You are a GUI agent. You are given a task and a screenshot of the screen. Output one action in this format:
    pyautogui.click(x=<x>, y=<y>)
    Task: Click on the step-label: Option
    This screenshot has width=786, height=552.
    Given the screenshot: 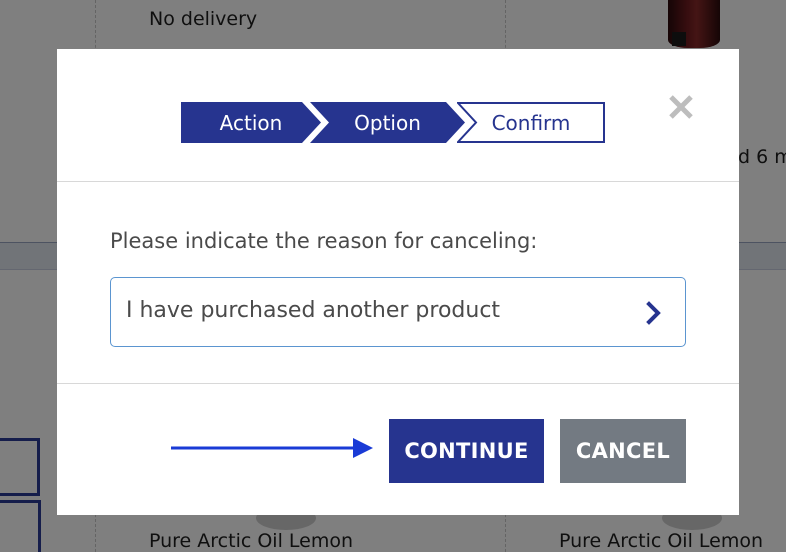 What is the action you would take?
    pyautogui.click(x=387, y=122)
    